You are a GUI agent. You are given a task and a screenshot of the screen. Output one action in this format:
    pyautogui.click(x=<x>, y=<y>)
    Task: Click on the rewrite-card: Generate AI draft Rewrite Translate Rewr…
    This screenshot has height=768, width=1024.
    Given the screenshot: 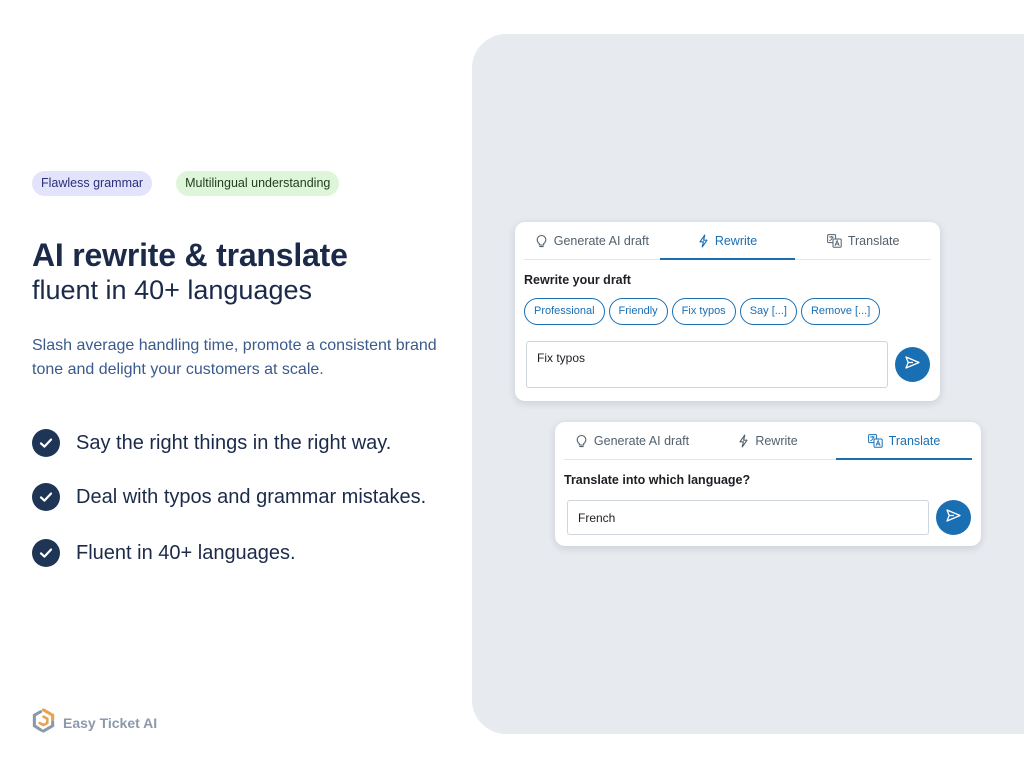 What is the action you would take?
    pyautogui.click(x=727, y=311)
    